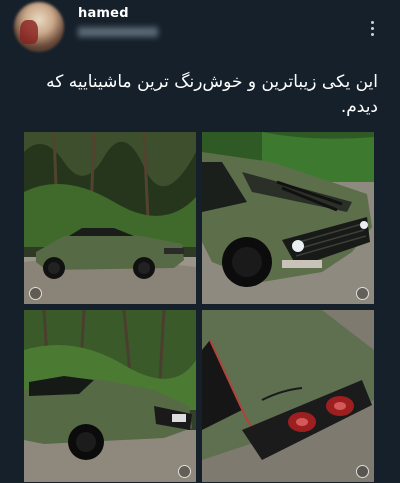 The height and width of the screenshot is (483, 400). Describe the element at coordinates (118, 32) in the screenshot. I see `user-handle-blurred: ████████████` at that location.